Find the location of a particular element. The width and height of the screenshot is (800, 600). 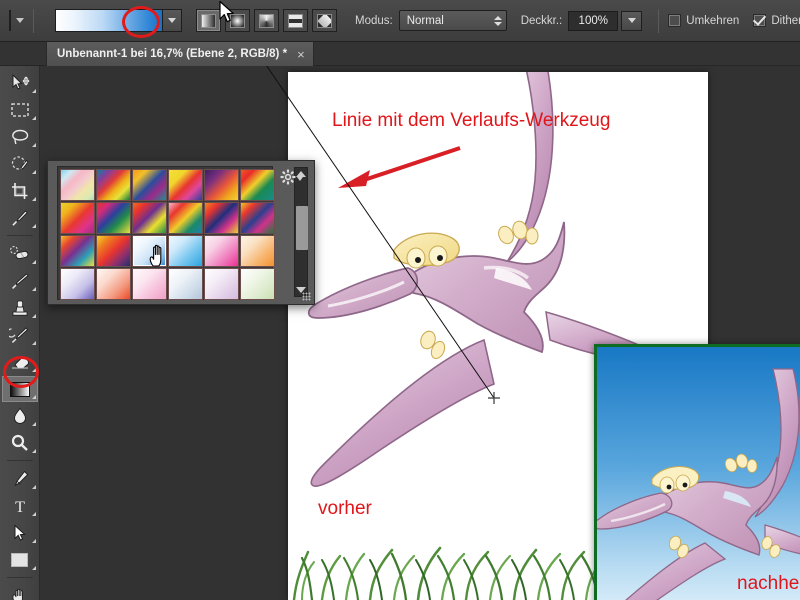

gradient-swatch-pastel-rainbow is located at coordinates (77, 185).